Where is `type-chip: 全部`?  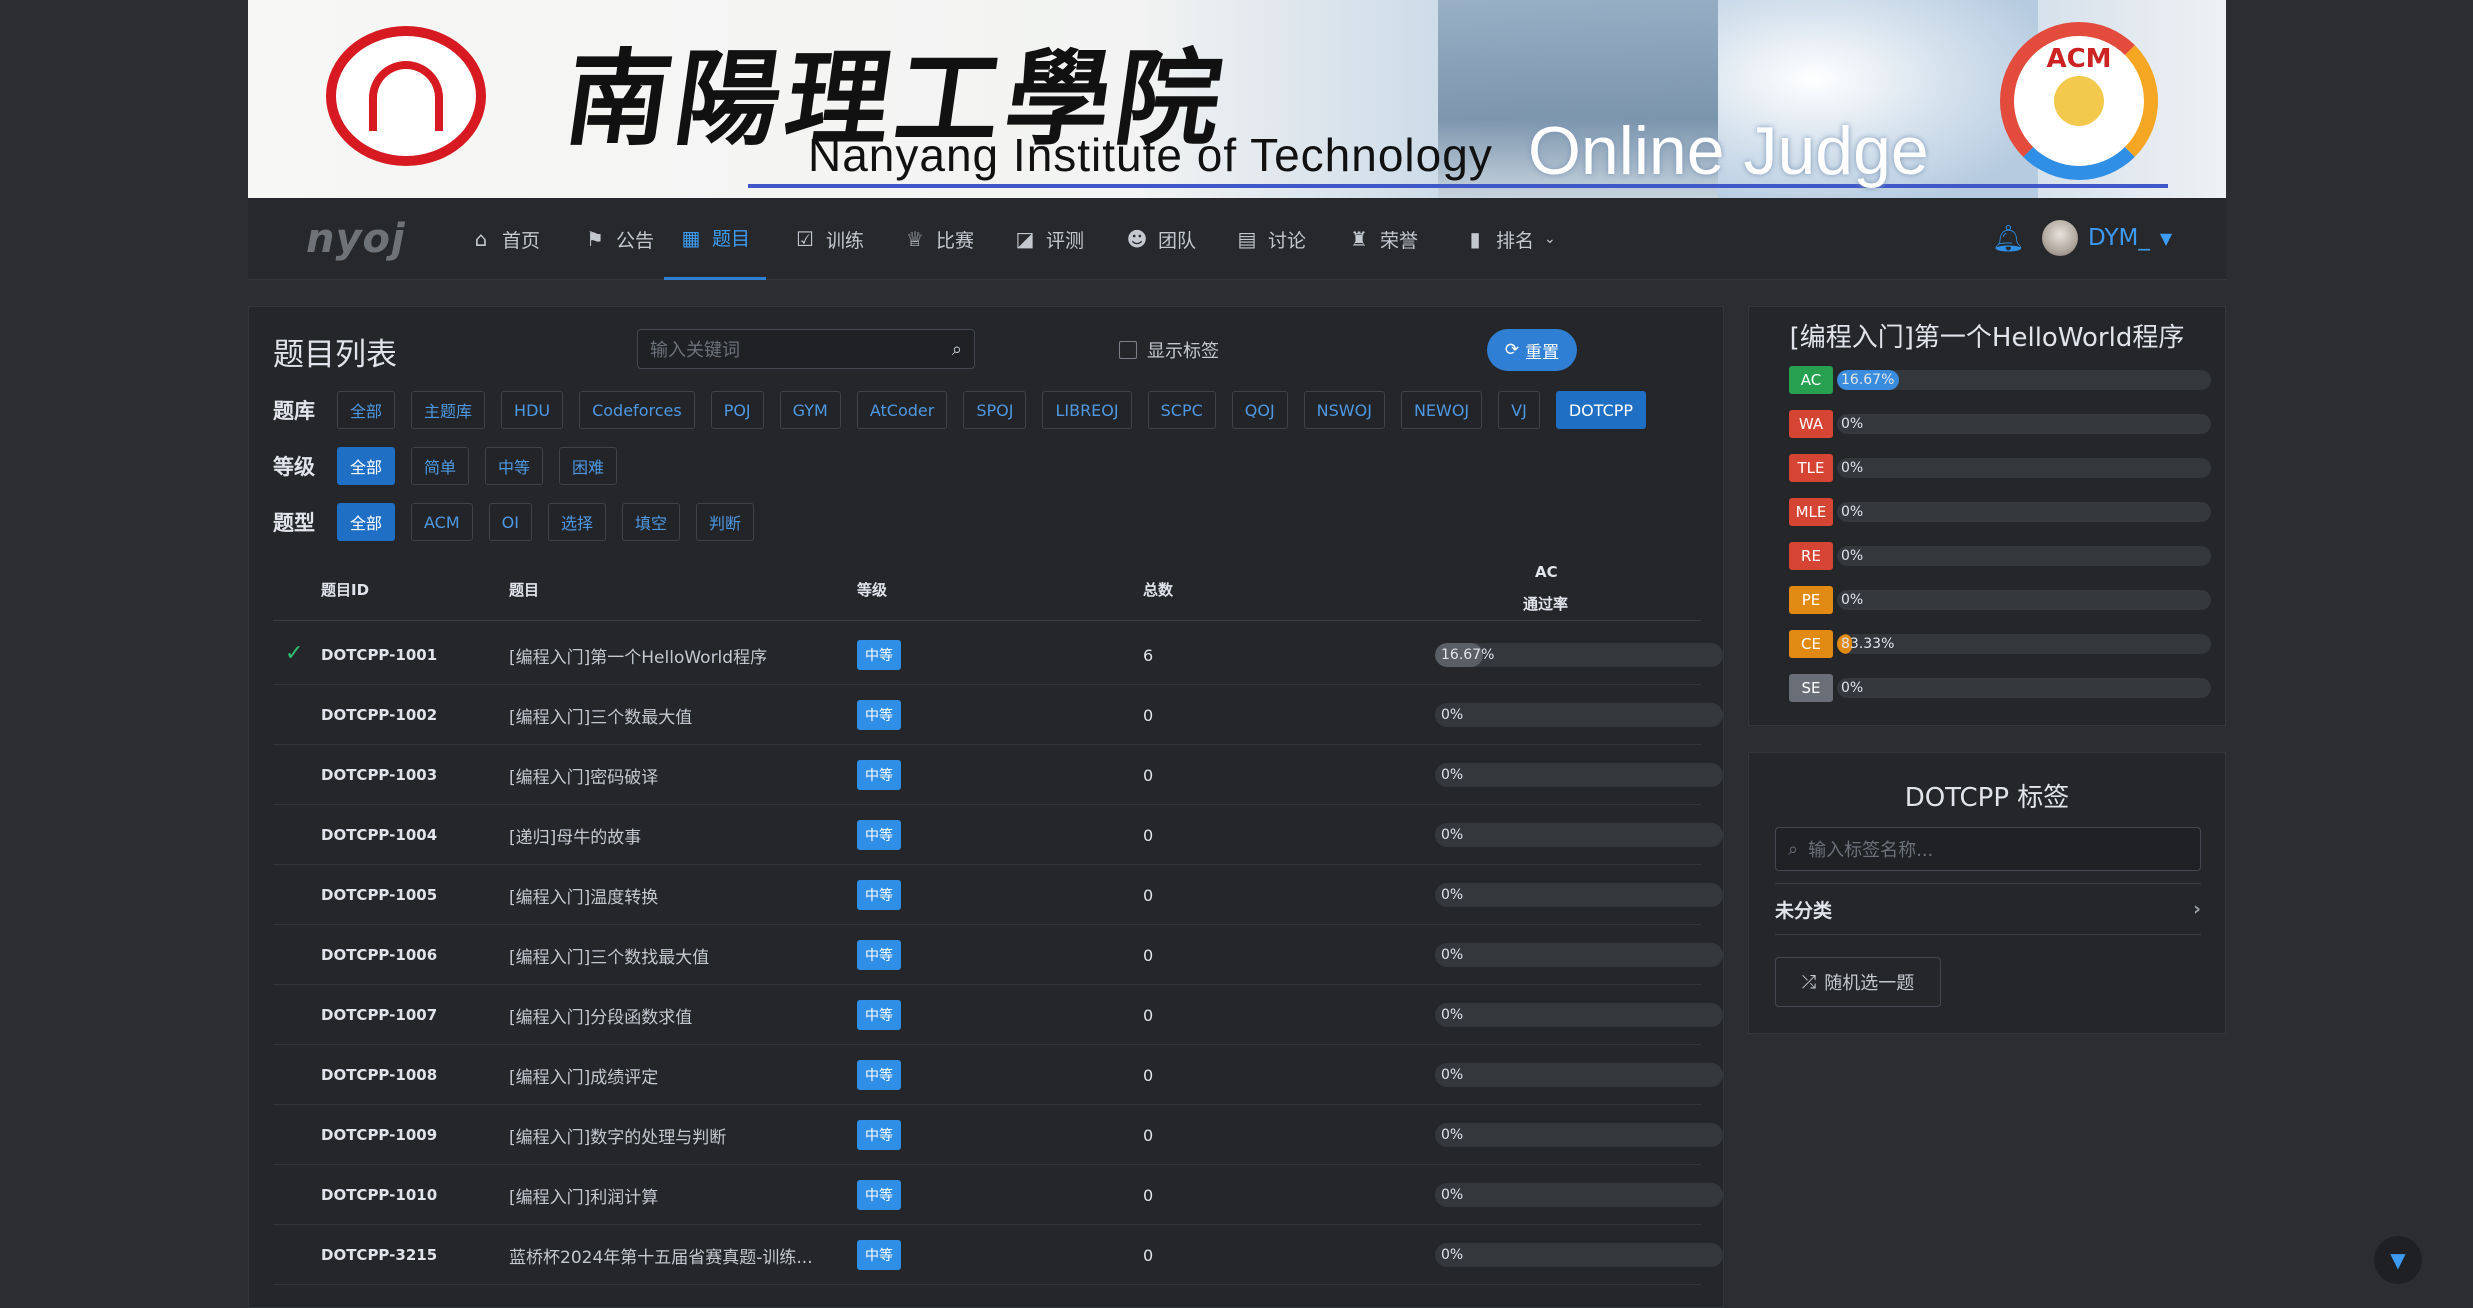 type-chip: 全部 is located at coordinates (366, 522).